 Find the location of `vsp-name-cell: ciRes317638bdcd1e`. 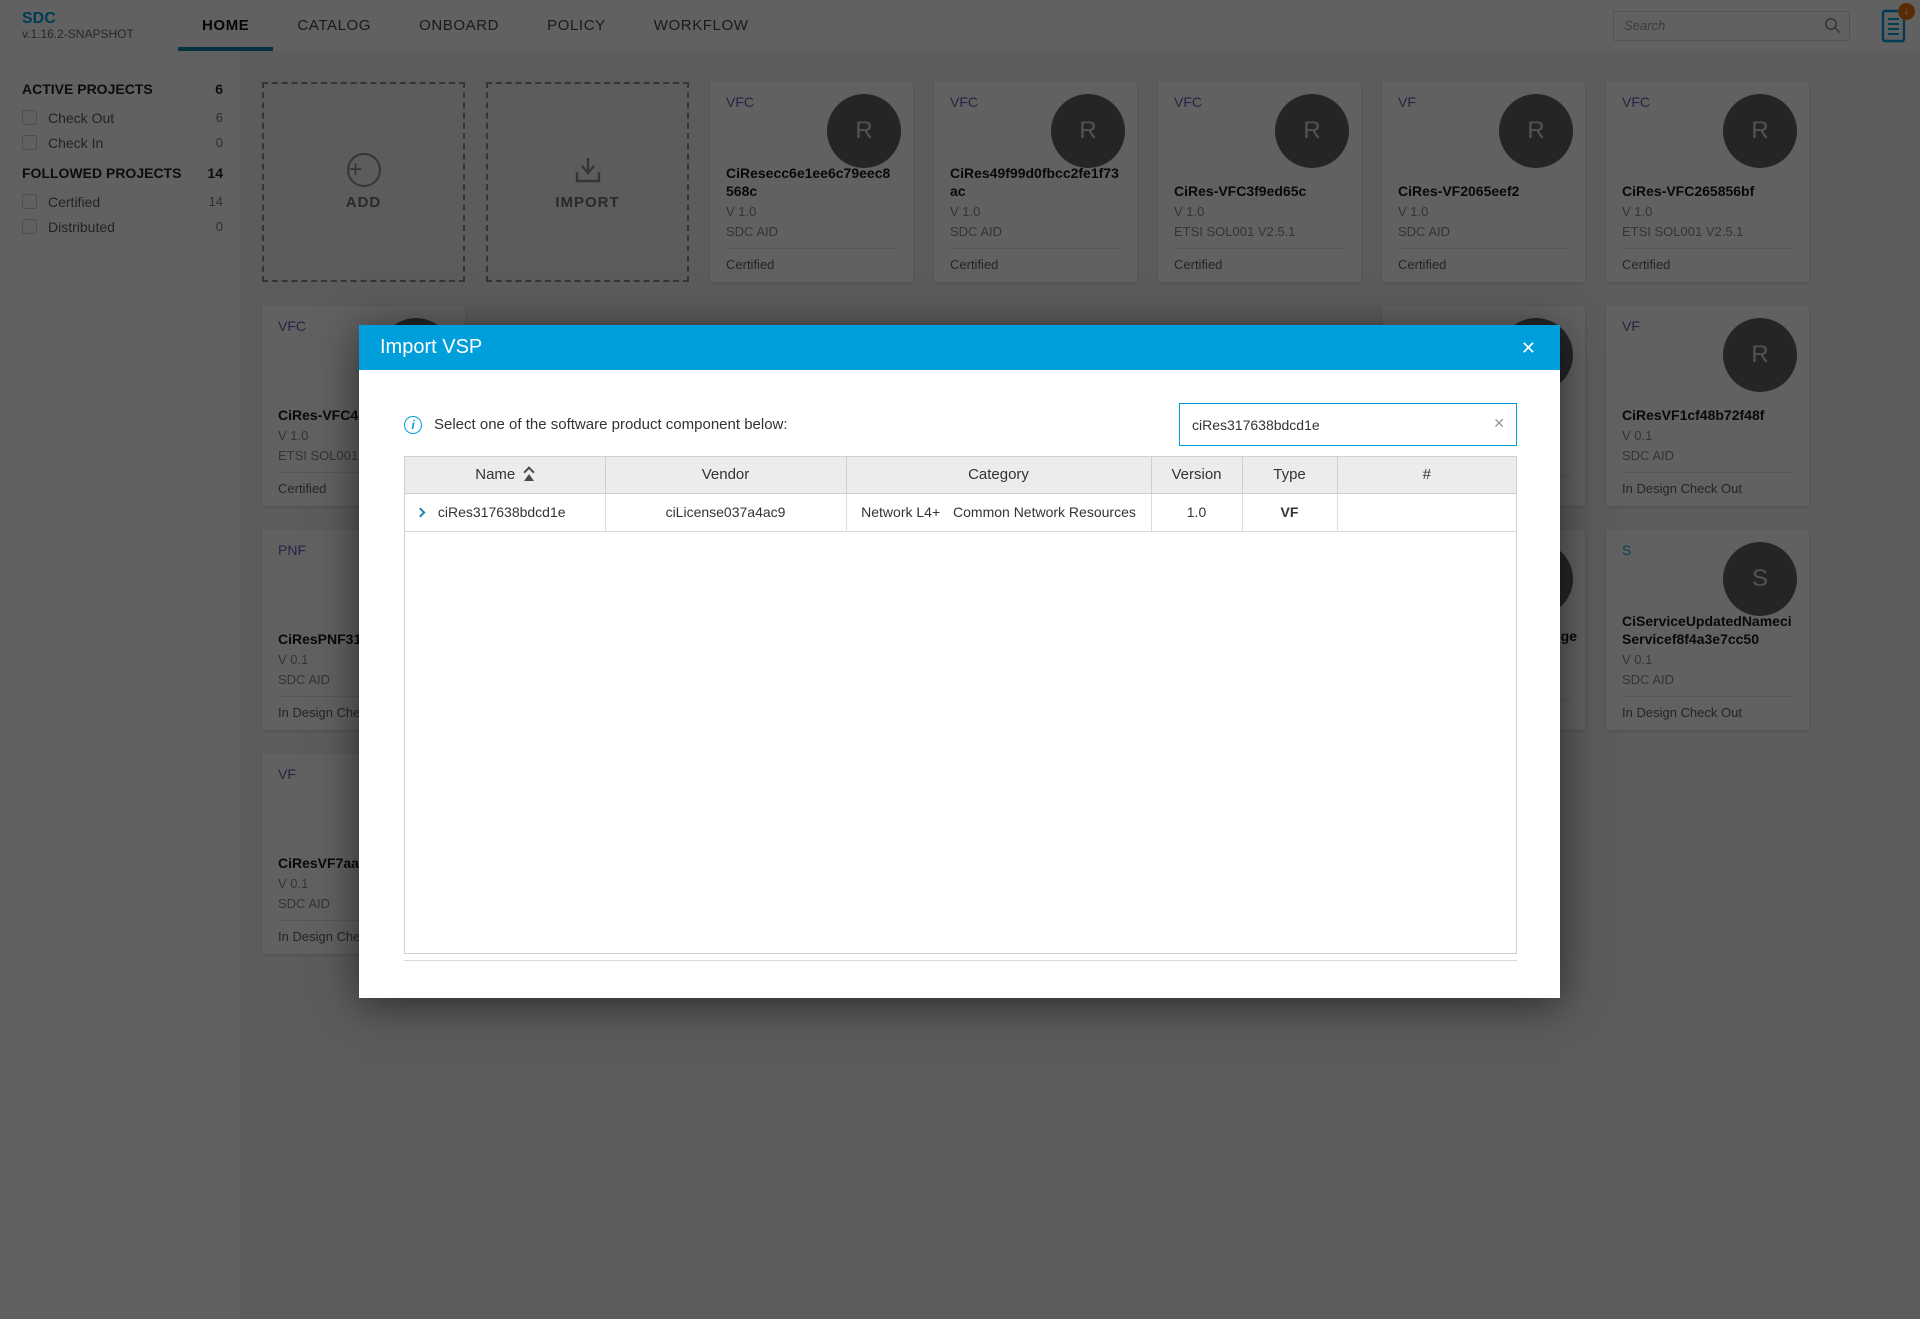

vsp-name-cell: ciRes317638bdcd1e is located at coordinates (505, 512).